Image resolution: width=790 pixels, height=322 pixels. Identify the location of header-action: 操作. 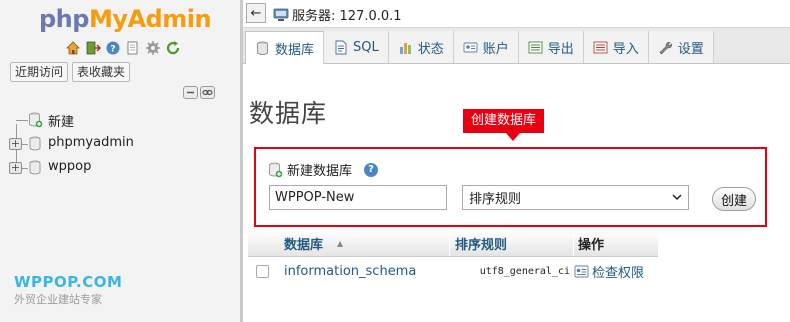
(614, 243).